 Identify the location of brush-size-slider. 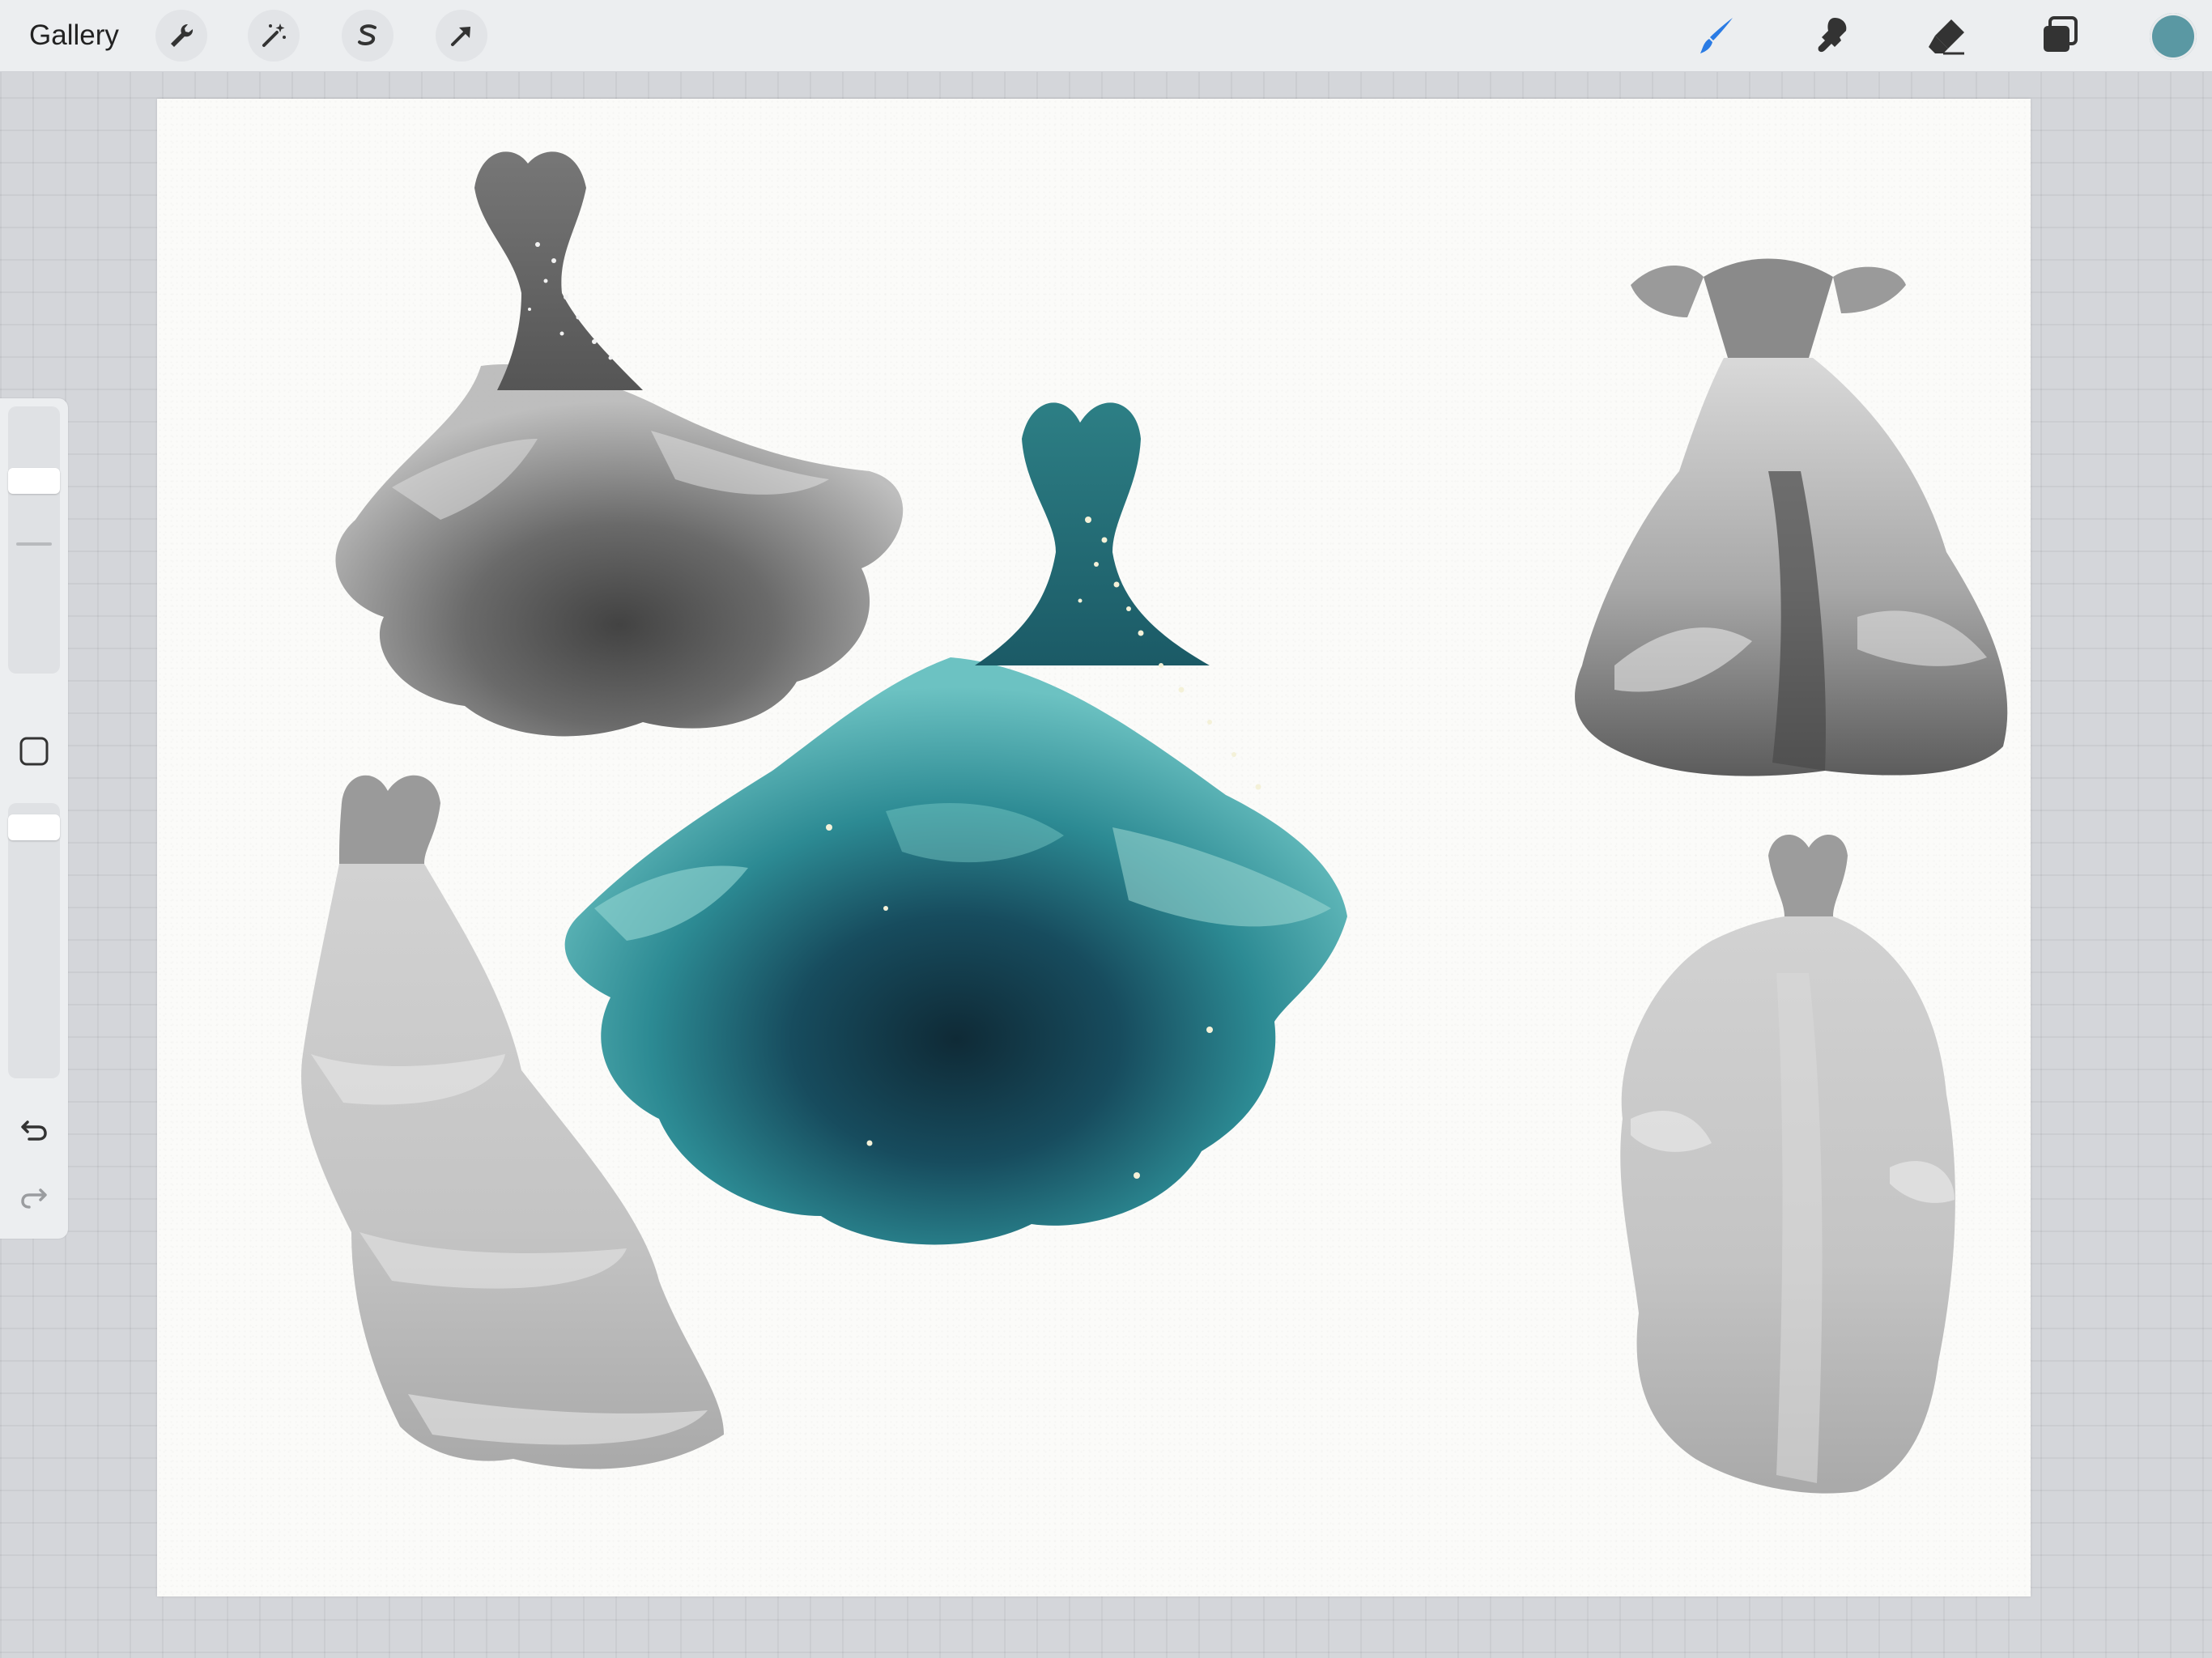
(34, 540).